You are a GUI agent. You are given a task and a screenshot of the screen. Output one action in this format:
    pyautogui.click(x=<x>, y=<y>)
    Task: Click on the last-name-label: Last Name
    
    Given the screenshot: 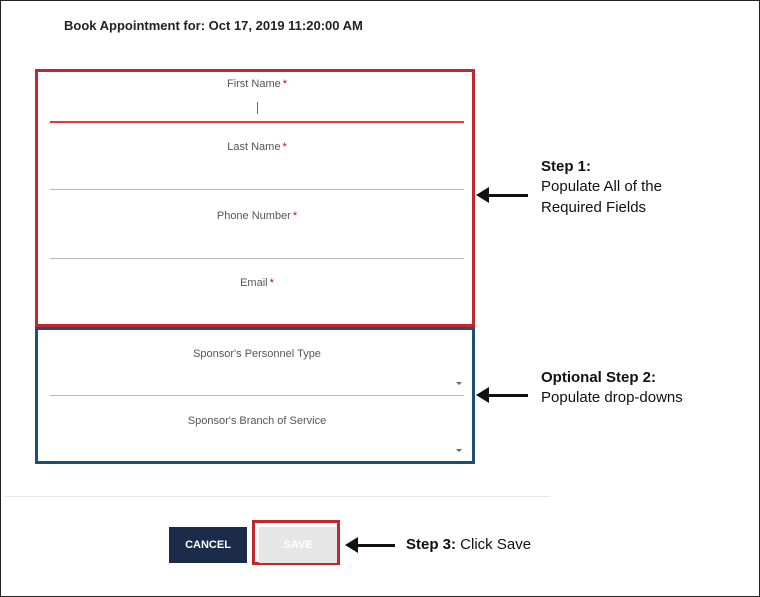 What is the action you would take?
    pyautogui.click(x=254, y=147)
    